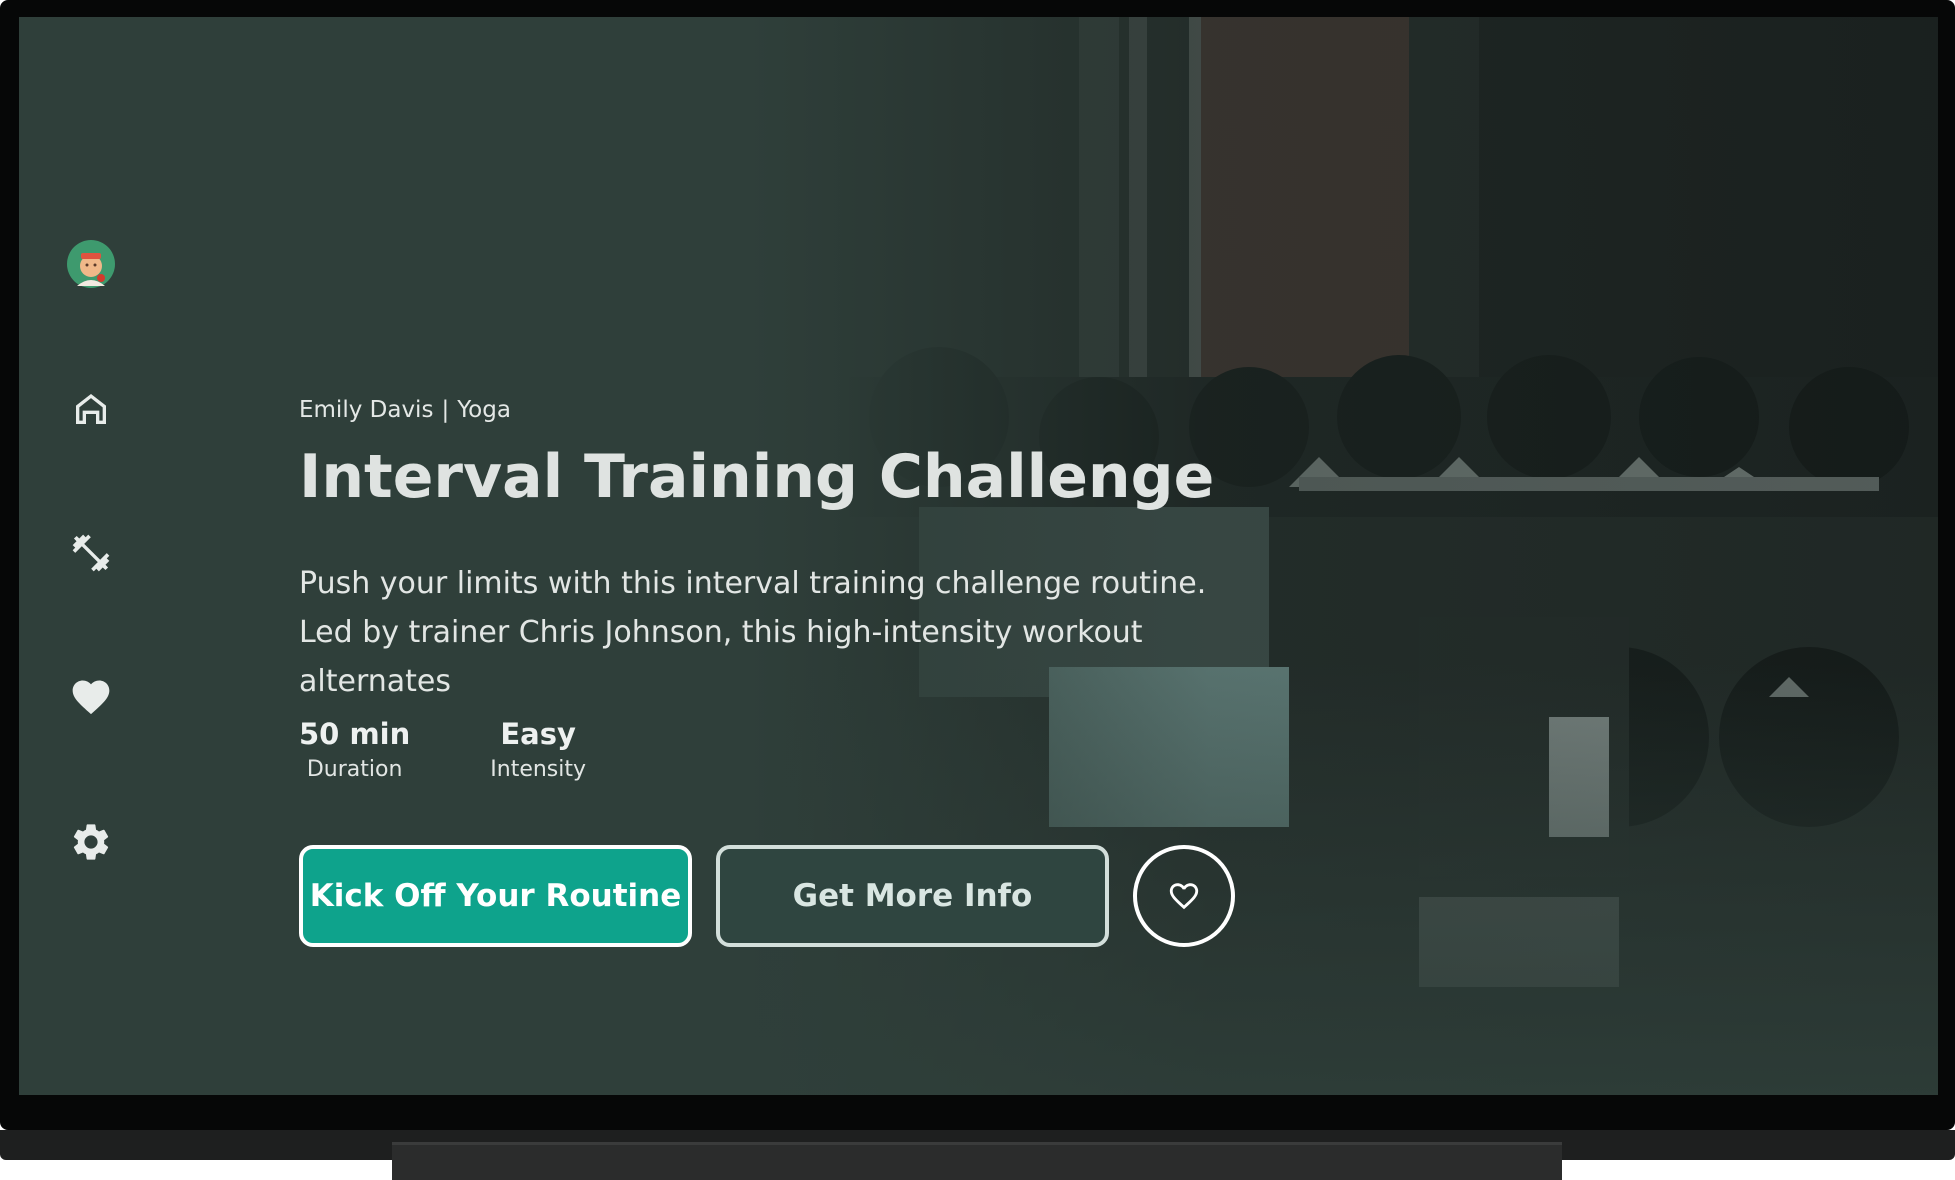 The width and height of the screenshot is (1955, 1180). What do you see at coordinates (355, 734) in the screenshot?
I see `stat-value: 50 min` at bounding box center [355, 734].